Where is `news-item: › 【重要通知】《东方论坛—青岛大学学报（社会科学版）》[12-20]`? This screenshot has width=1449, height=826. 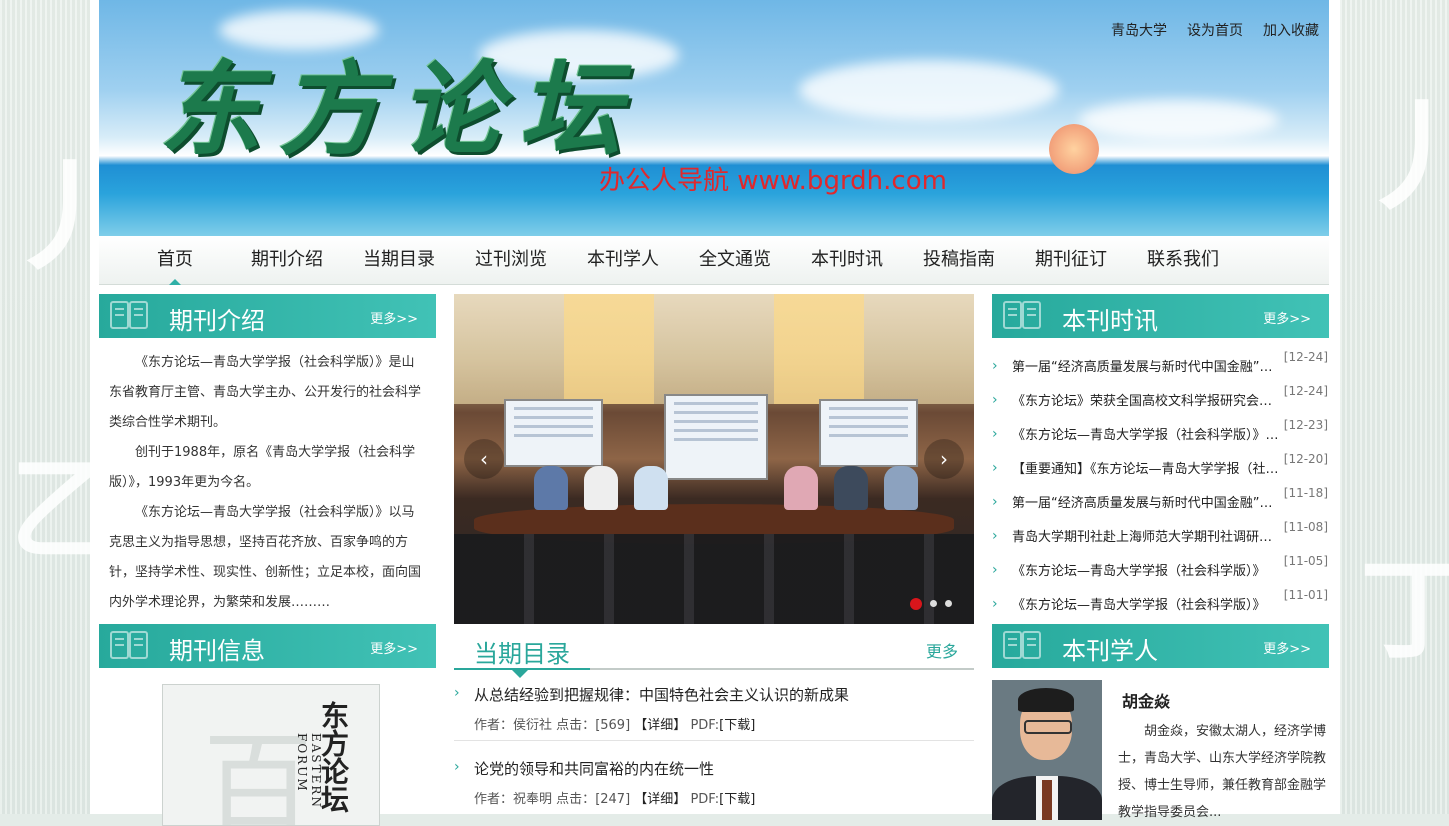 news-item: › 【重要通知】《东方论坛—青岛大学学报（社会科学版）》[12-20] is located at coordinates (1160, 469).